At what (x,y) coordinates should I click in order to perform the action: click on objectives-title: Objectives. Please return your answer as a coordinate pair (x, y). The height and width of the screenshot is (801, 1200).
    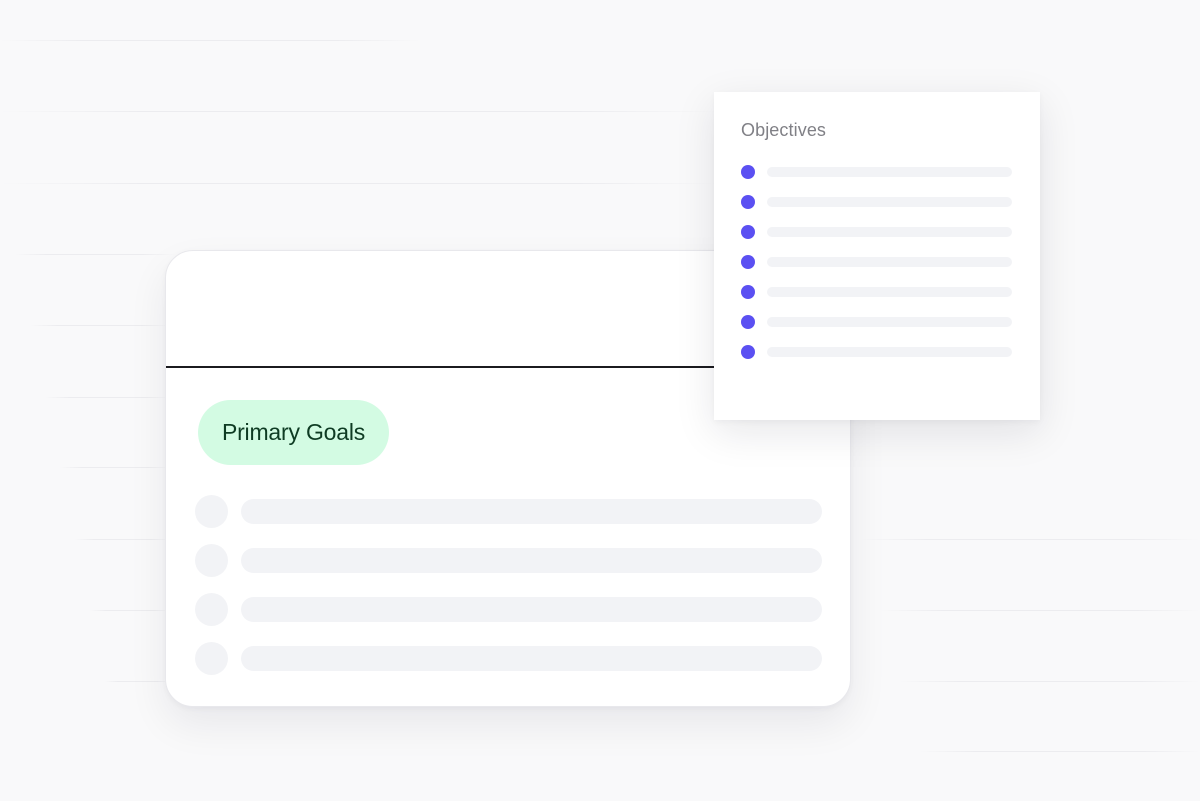
    Looking at the image, I should click on (784, 130).